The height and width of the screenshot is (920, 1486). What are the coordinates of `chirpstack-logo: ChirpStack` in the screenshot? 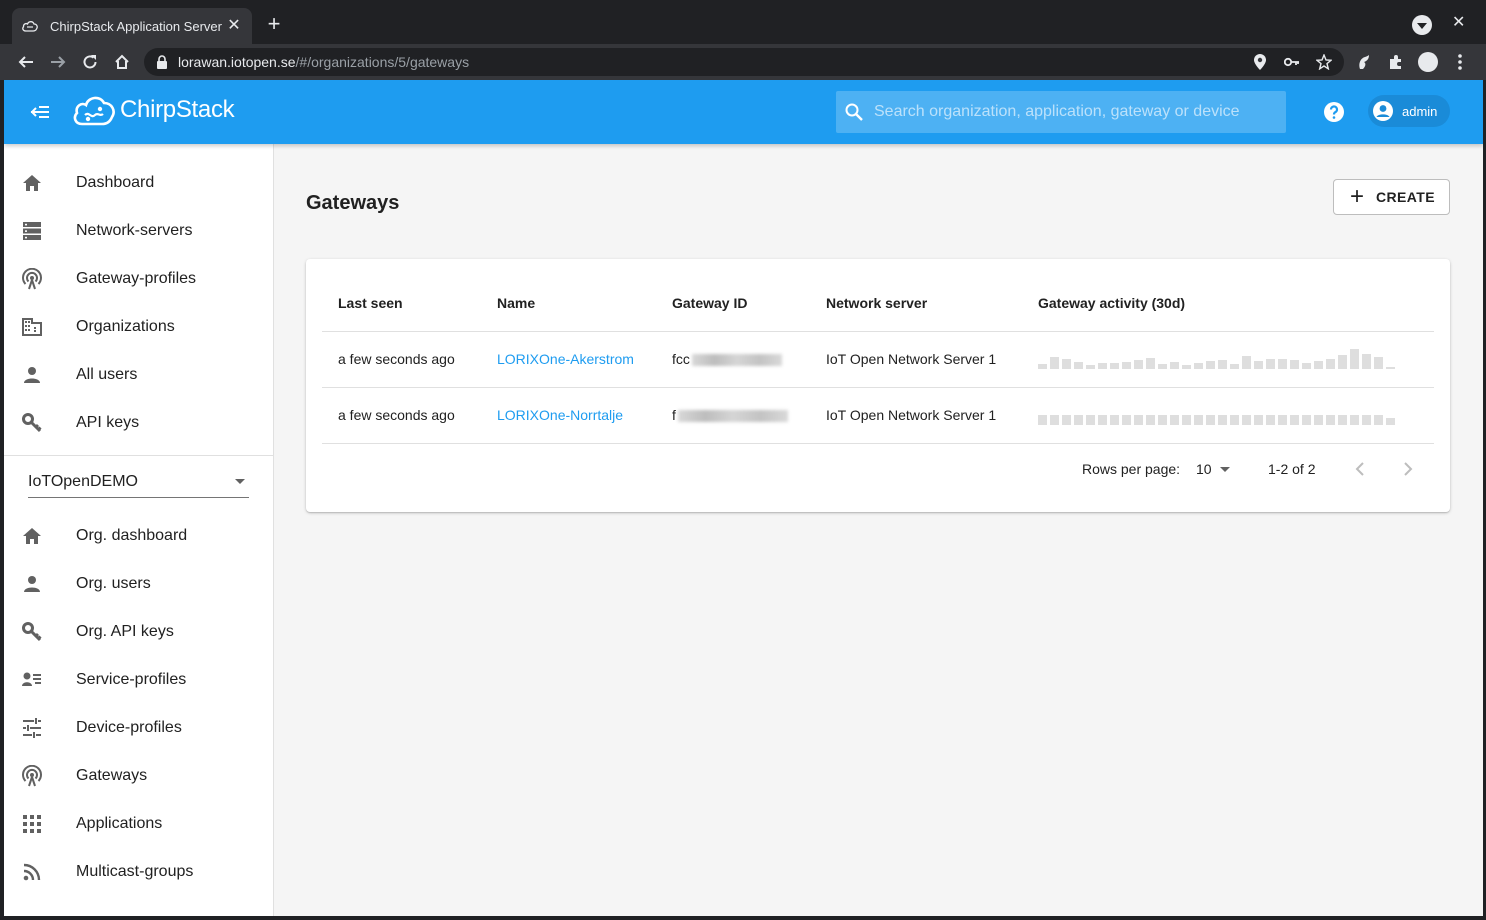 It's located at (153, 110).